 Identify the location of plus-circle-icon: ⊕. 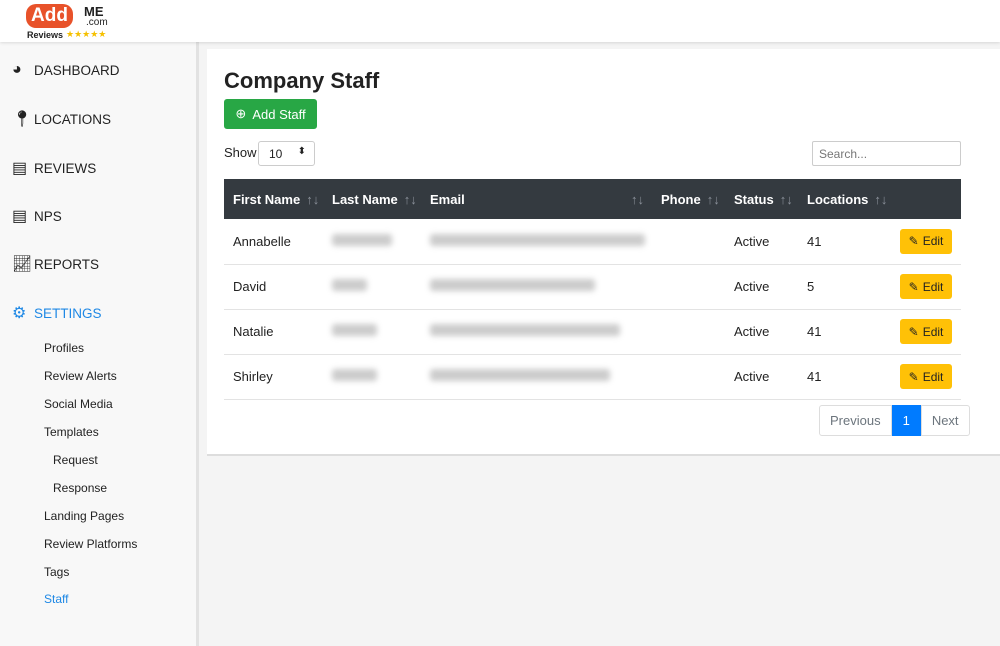
(241, 113).